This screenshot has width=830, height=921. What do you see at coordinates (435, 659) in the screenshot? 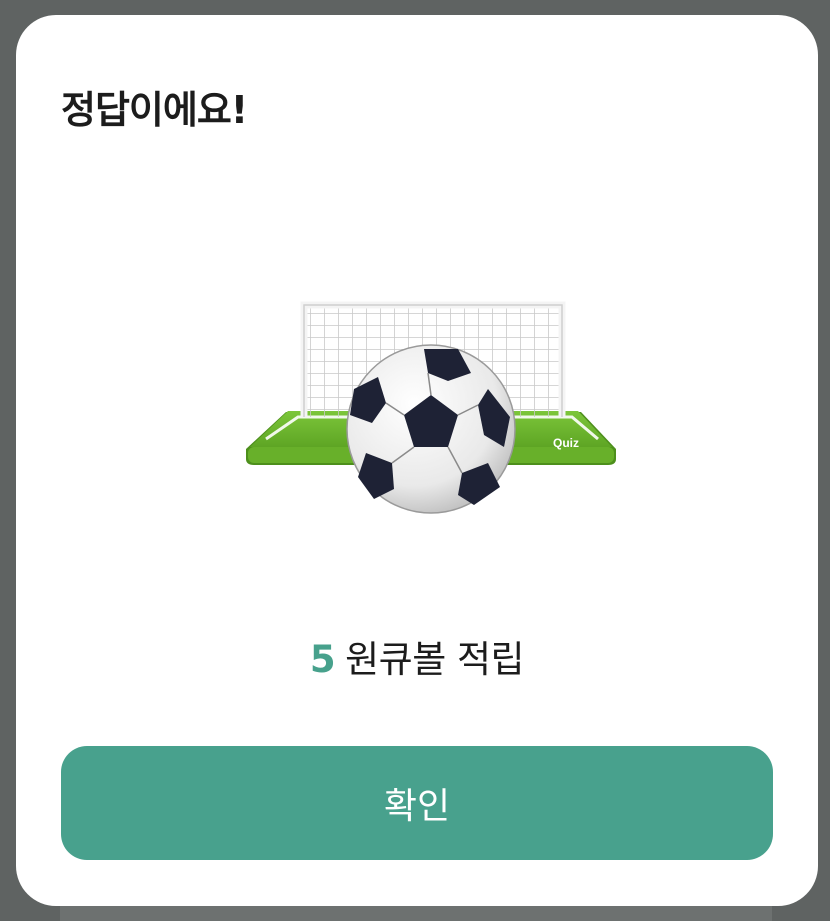
I see `reward-text: 원큐볼 적립` at bounding box center [435, 659].